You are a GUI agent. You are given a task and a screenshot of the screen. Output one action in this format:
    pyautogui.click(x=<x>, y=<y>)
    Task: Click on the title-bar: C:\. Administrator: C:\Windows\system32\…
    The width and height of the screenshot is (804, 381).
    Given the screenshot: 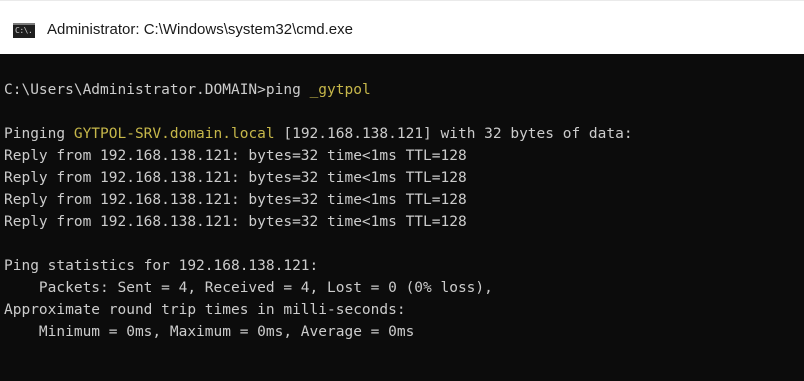 What is the action you would take?
    pyautogui.click(x=402, y=27)
    